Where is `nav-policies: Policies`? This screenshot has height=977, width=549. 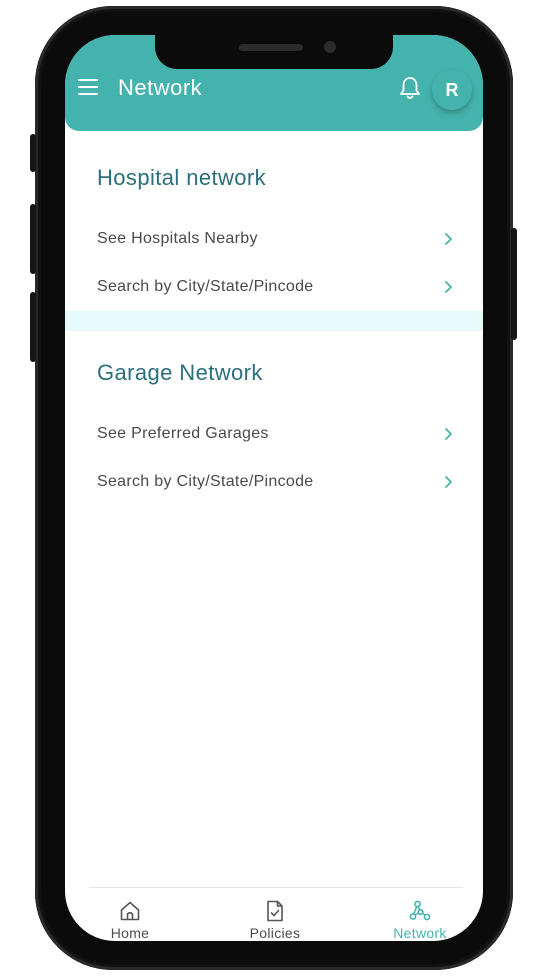
nav-policies: Policies is located at coordinates (275, 918).